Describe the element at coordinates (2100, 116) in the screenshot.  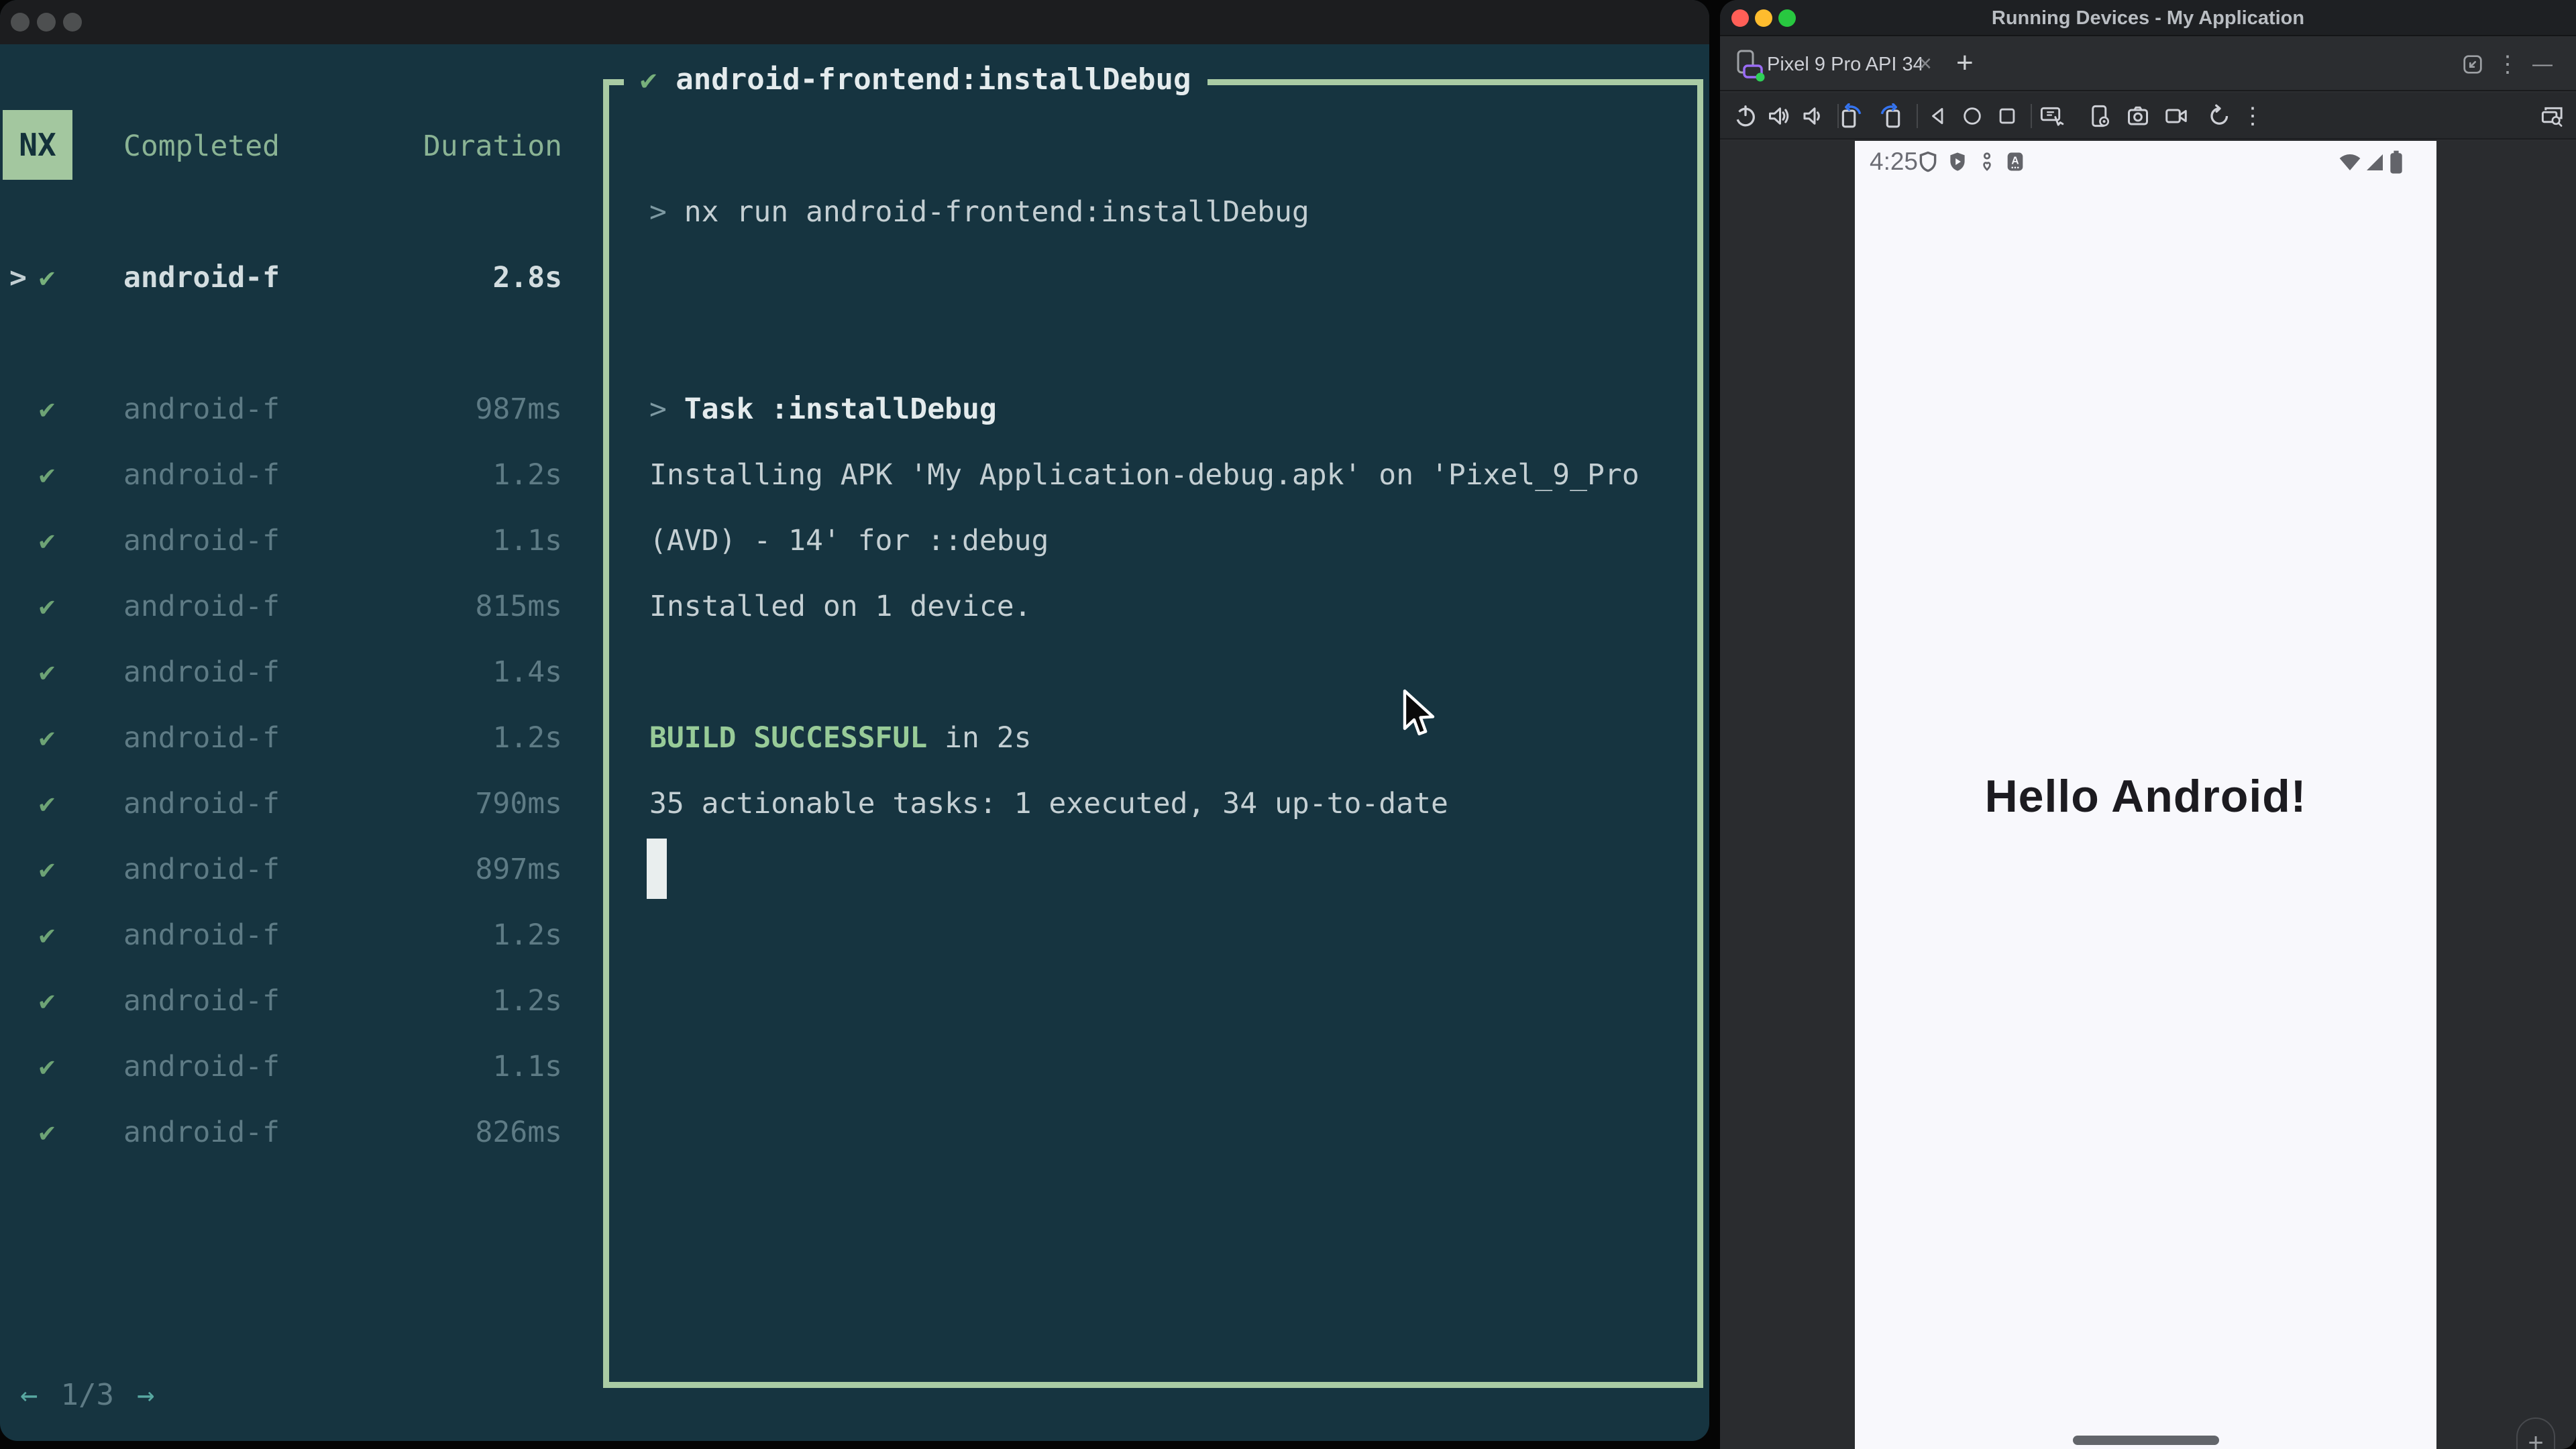
I see `device-settings-icon` at that location.